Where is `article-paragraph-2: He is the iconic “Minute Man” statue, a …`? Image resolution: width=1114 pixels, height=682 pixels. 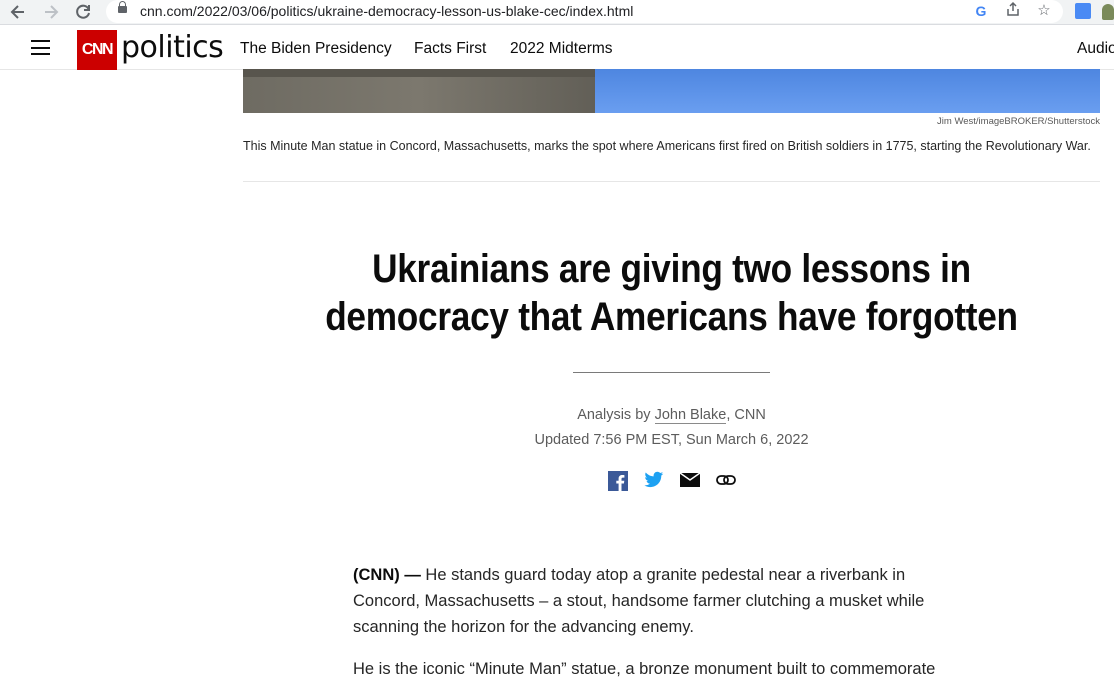
article-paragraph-2: He is the iconic “Minute Man” statue, a … is located at coordinates (663, 669).